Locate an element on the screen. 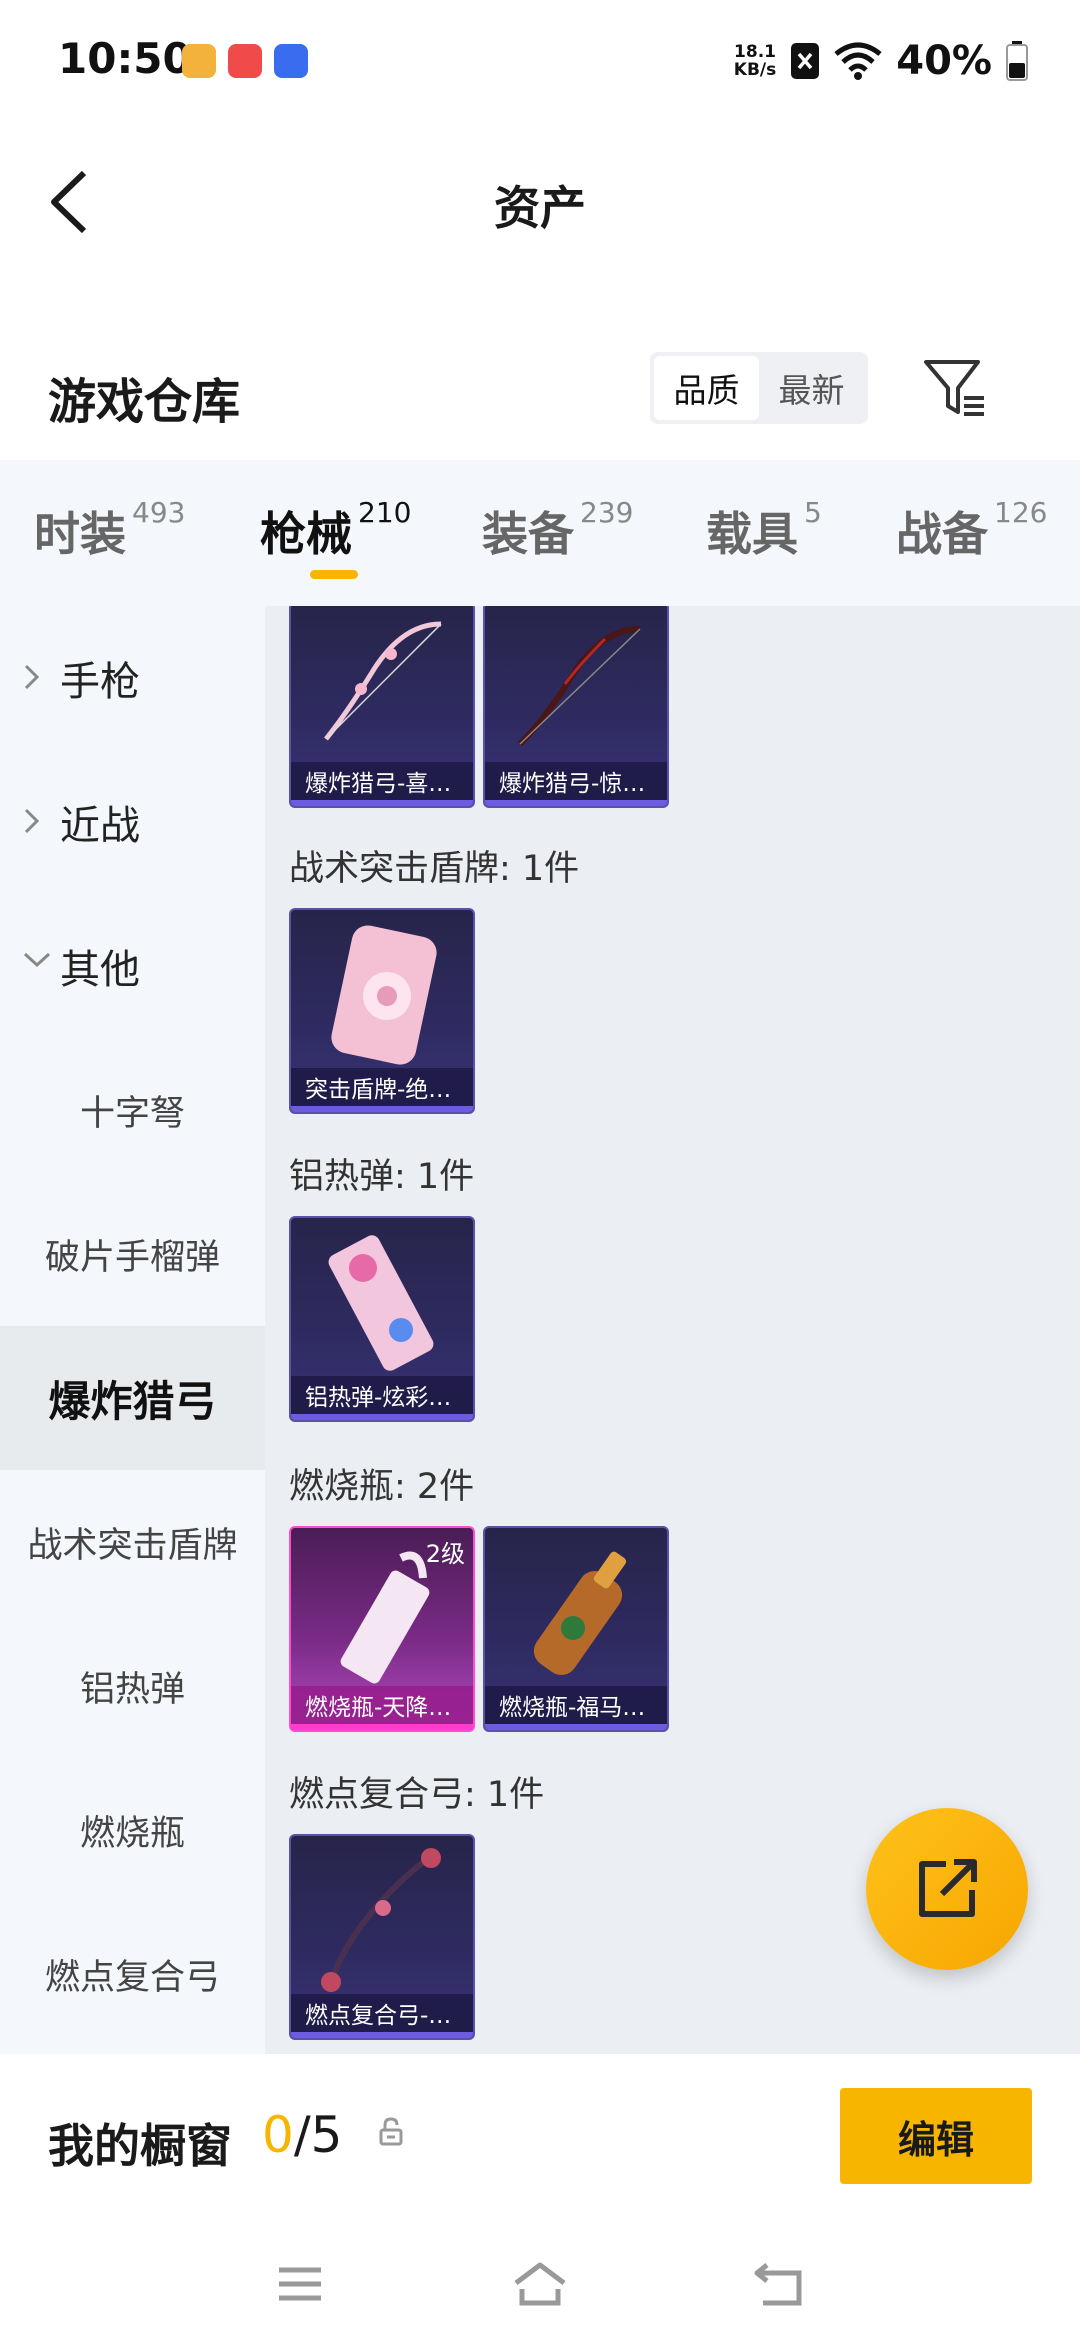  battery-percent: 40% is located at coordinates (944, 61).